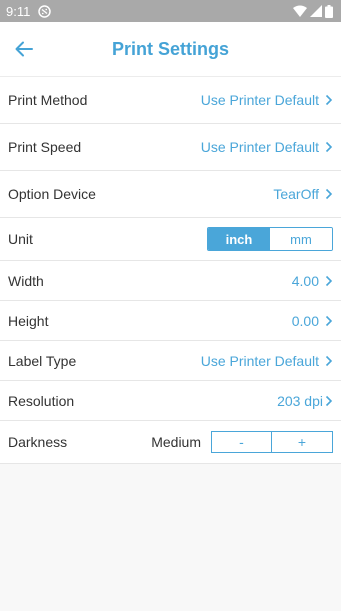 The image size is (341, 611). Describe the element at coordinates (302, 442) in the screenshot. I see `darkness-increase-button: +` at that location.